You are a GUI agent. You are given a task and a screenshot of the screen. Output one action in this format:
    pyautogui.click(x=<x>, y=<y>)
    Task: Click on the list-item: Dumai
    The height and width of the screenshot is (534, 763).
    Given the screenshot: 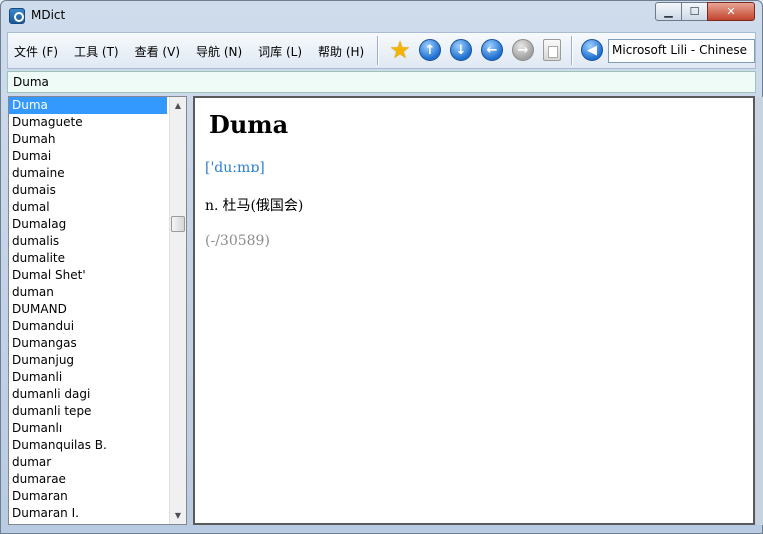 What is the action you would take?
    pyautogui.click(x=97, y=156)
    